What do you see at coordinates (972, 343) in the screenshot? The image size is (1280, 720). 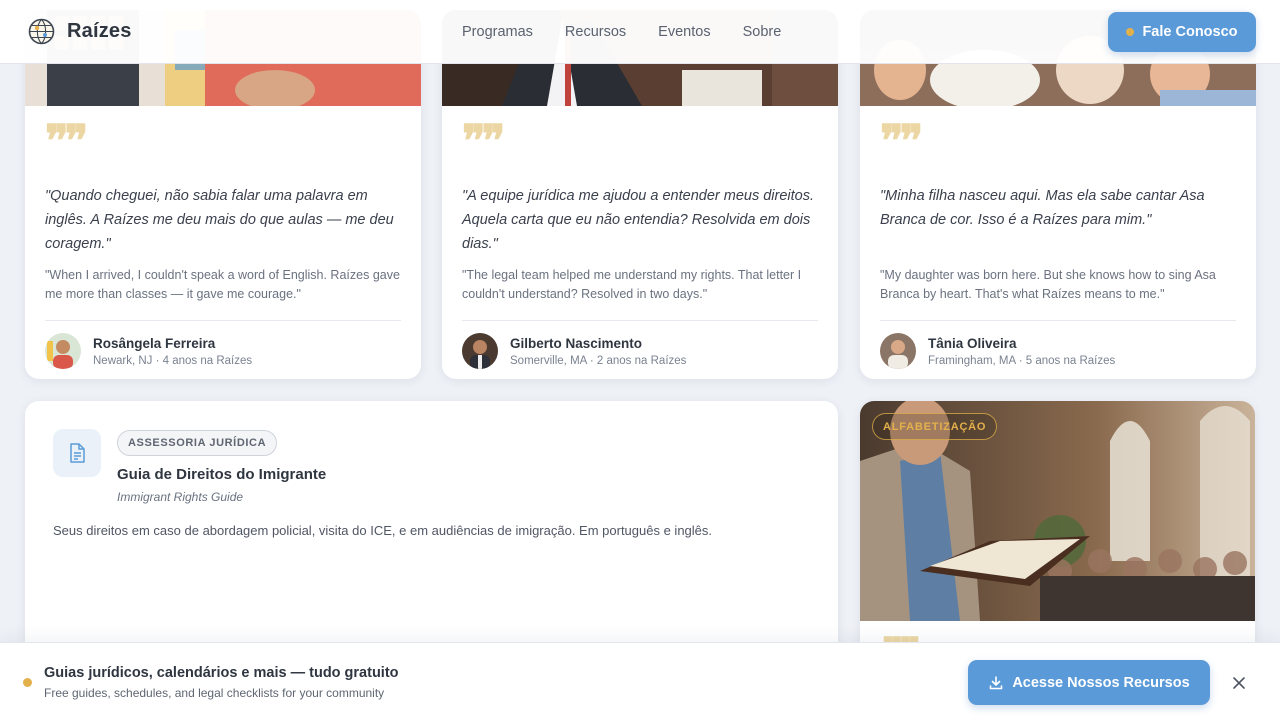 I see `author-name: Tânia Oliveira` at bounding box center [972, 343].